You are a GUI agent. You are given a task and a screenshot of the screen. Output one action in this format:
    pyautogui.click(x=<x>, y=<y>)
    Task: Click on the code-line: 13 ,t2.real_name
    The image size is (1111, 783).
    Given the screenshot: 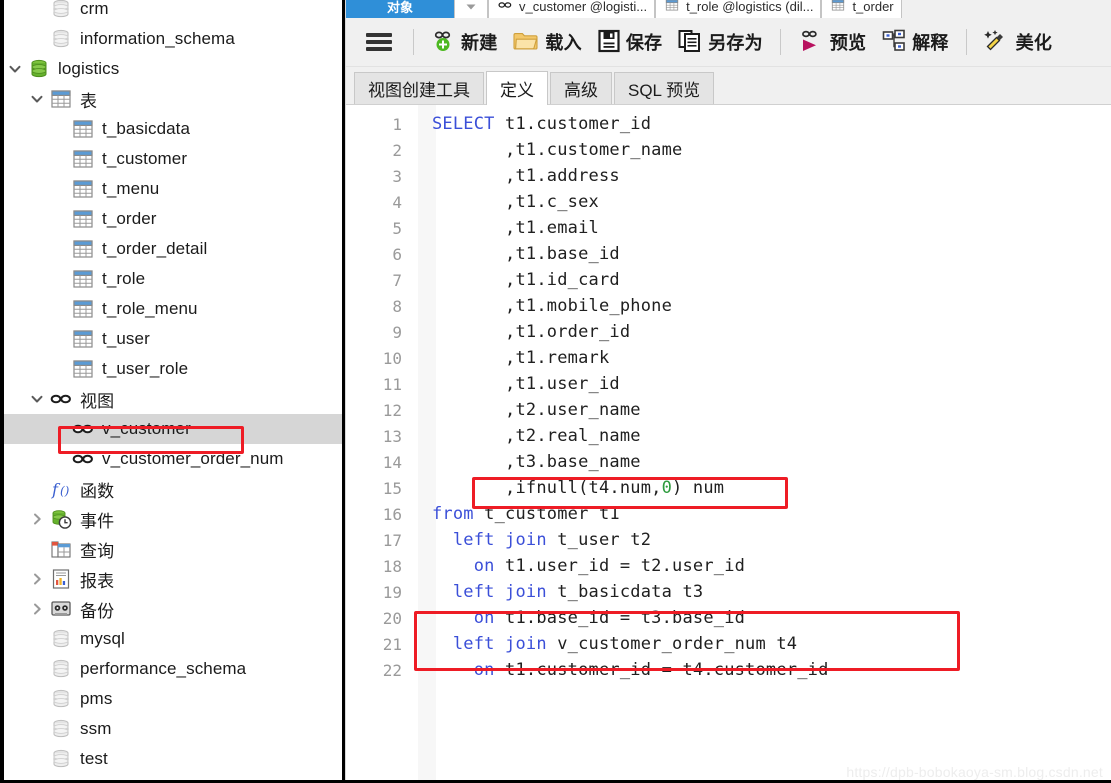 What is the action you would take?
    pyautogui.click(x=728, y=436)
    